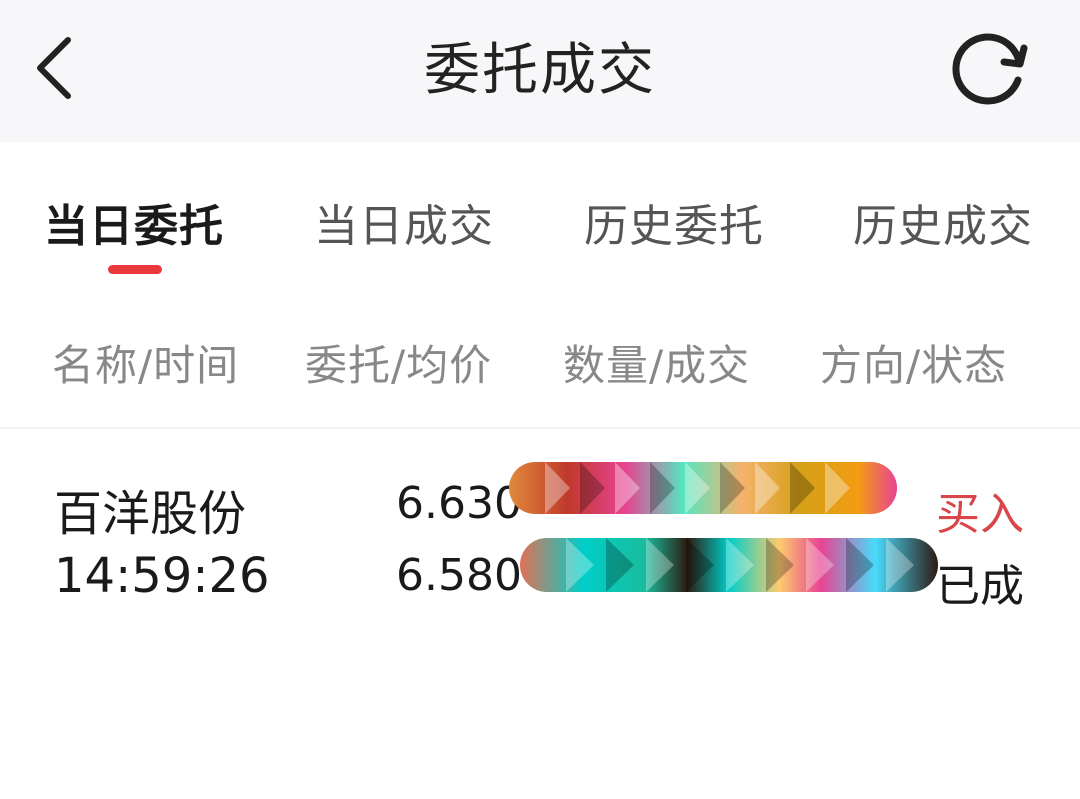 The image size is (1080, 799). I want to click on average-price: 6.580, so click(459, 575).